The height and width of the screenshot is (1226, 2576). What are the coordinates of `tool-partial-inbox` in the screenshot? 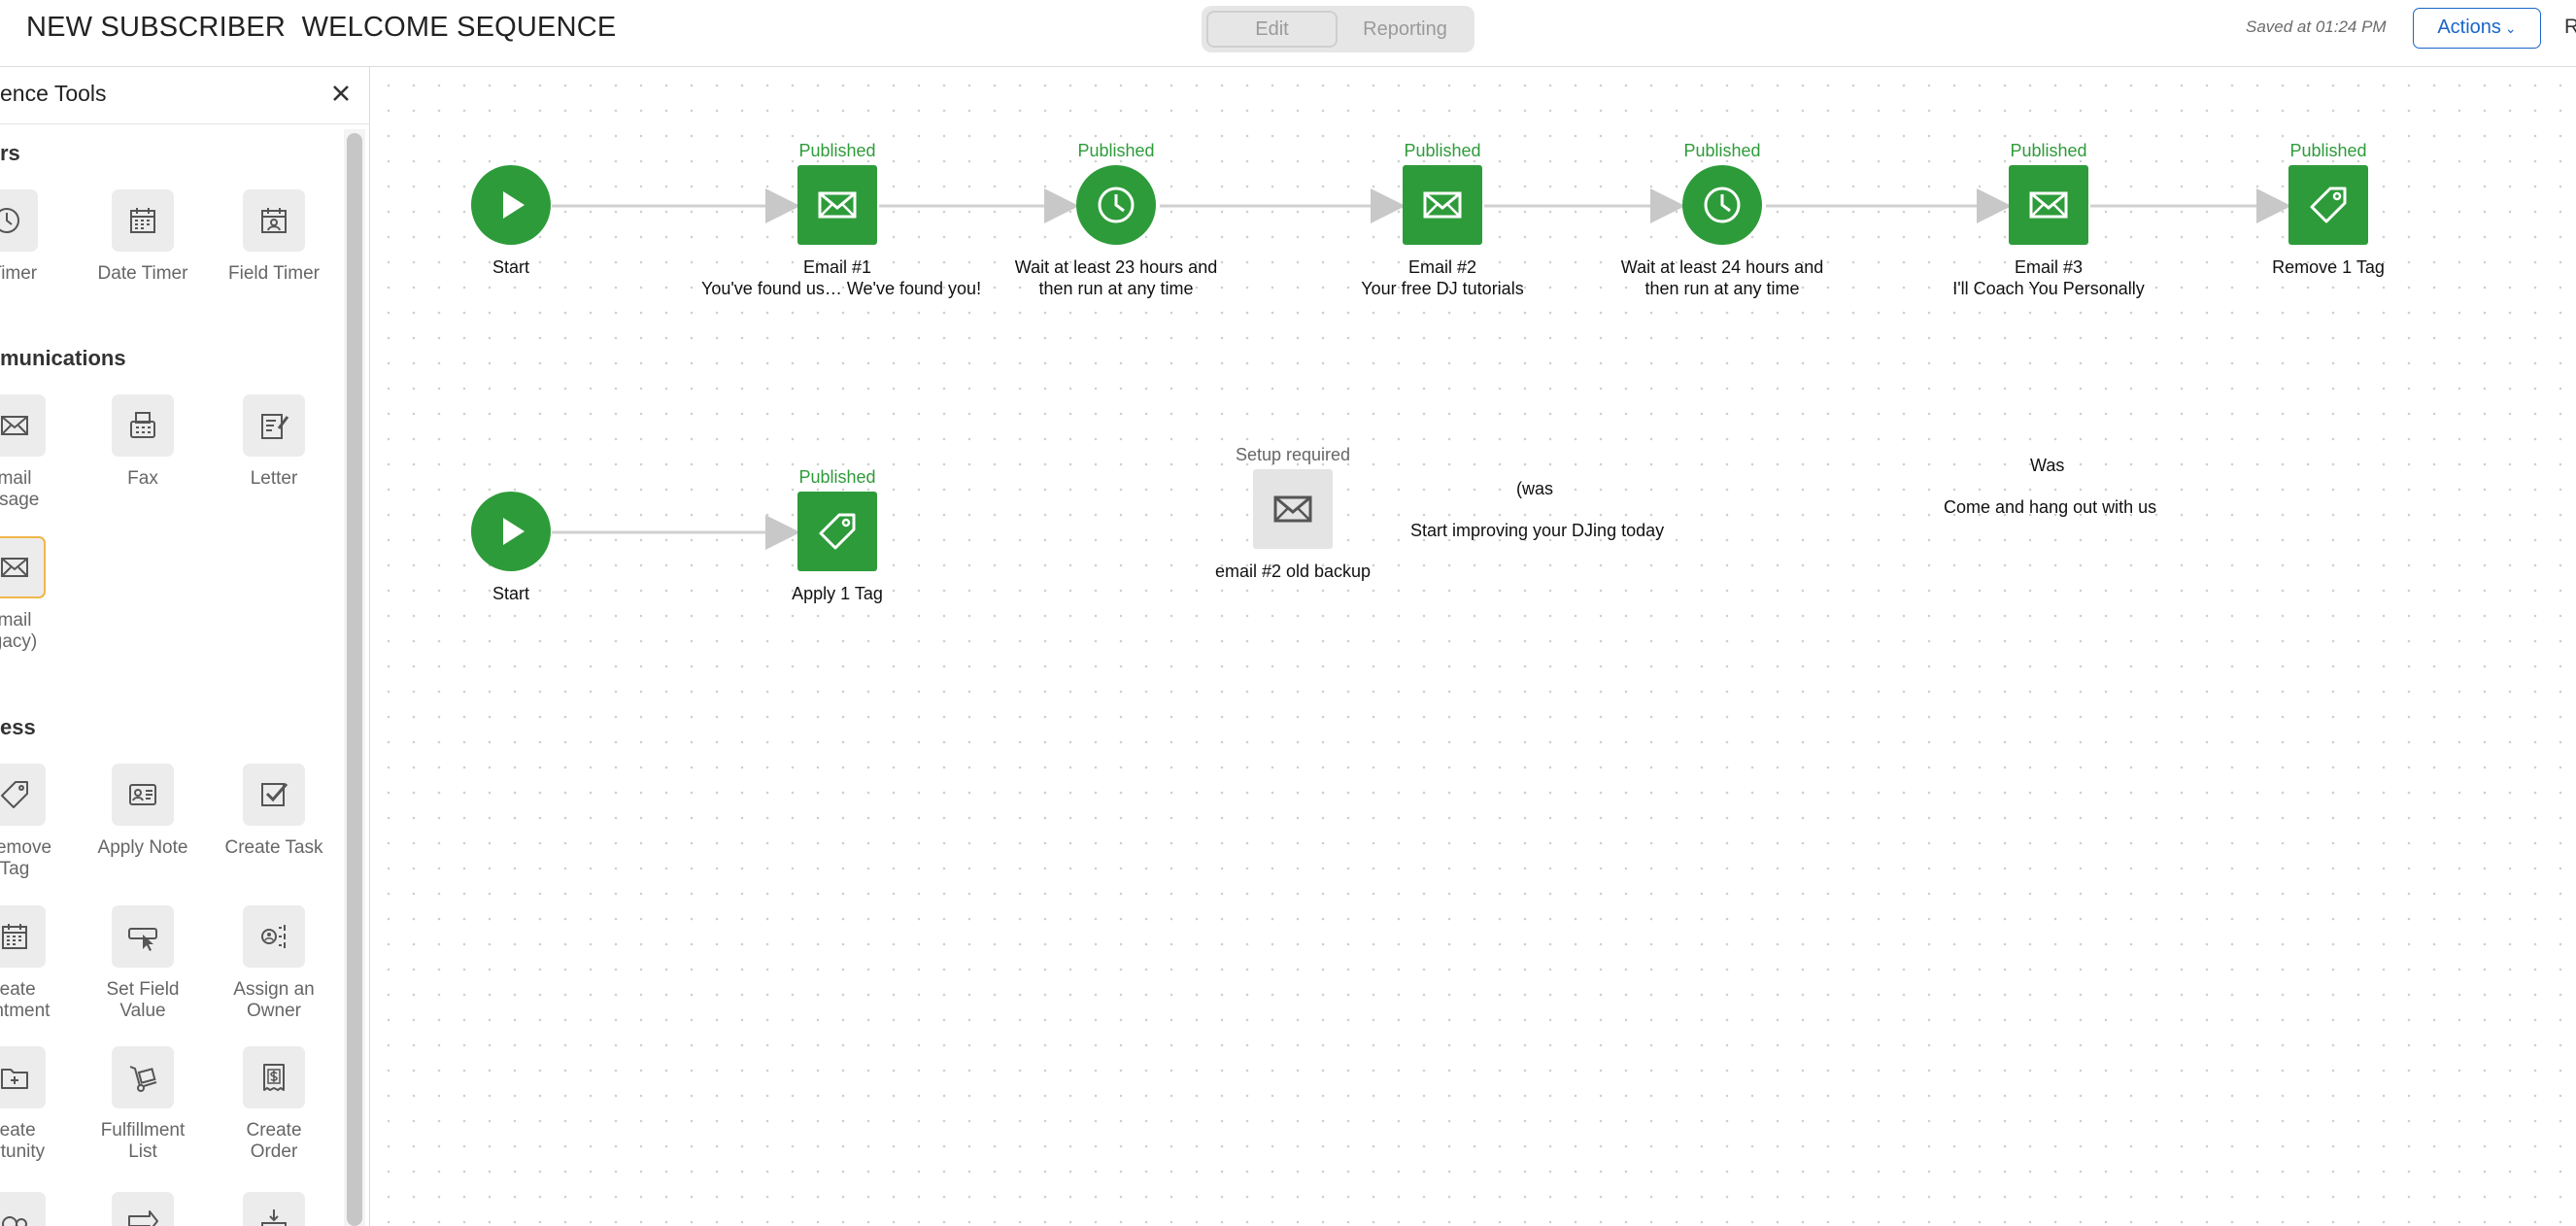 It's located at (274, 1209).